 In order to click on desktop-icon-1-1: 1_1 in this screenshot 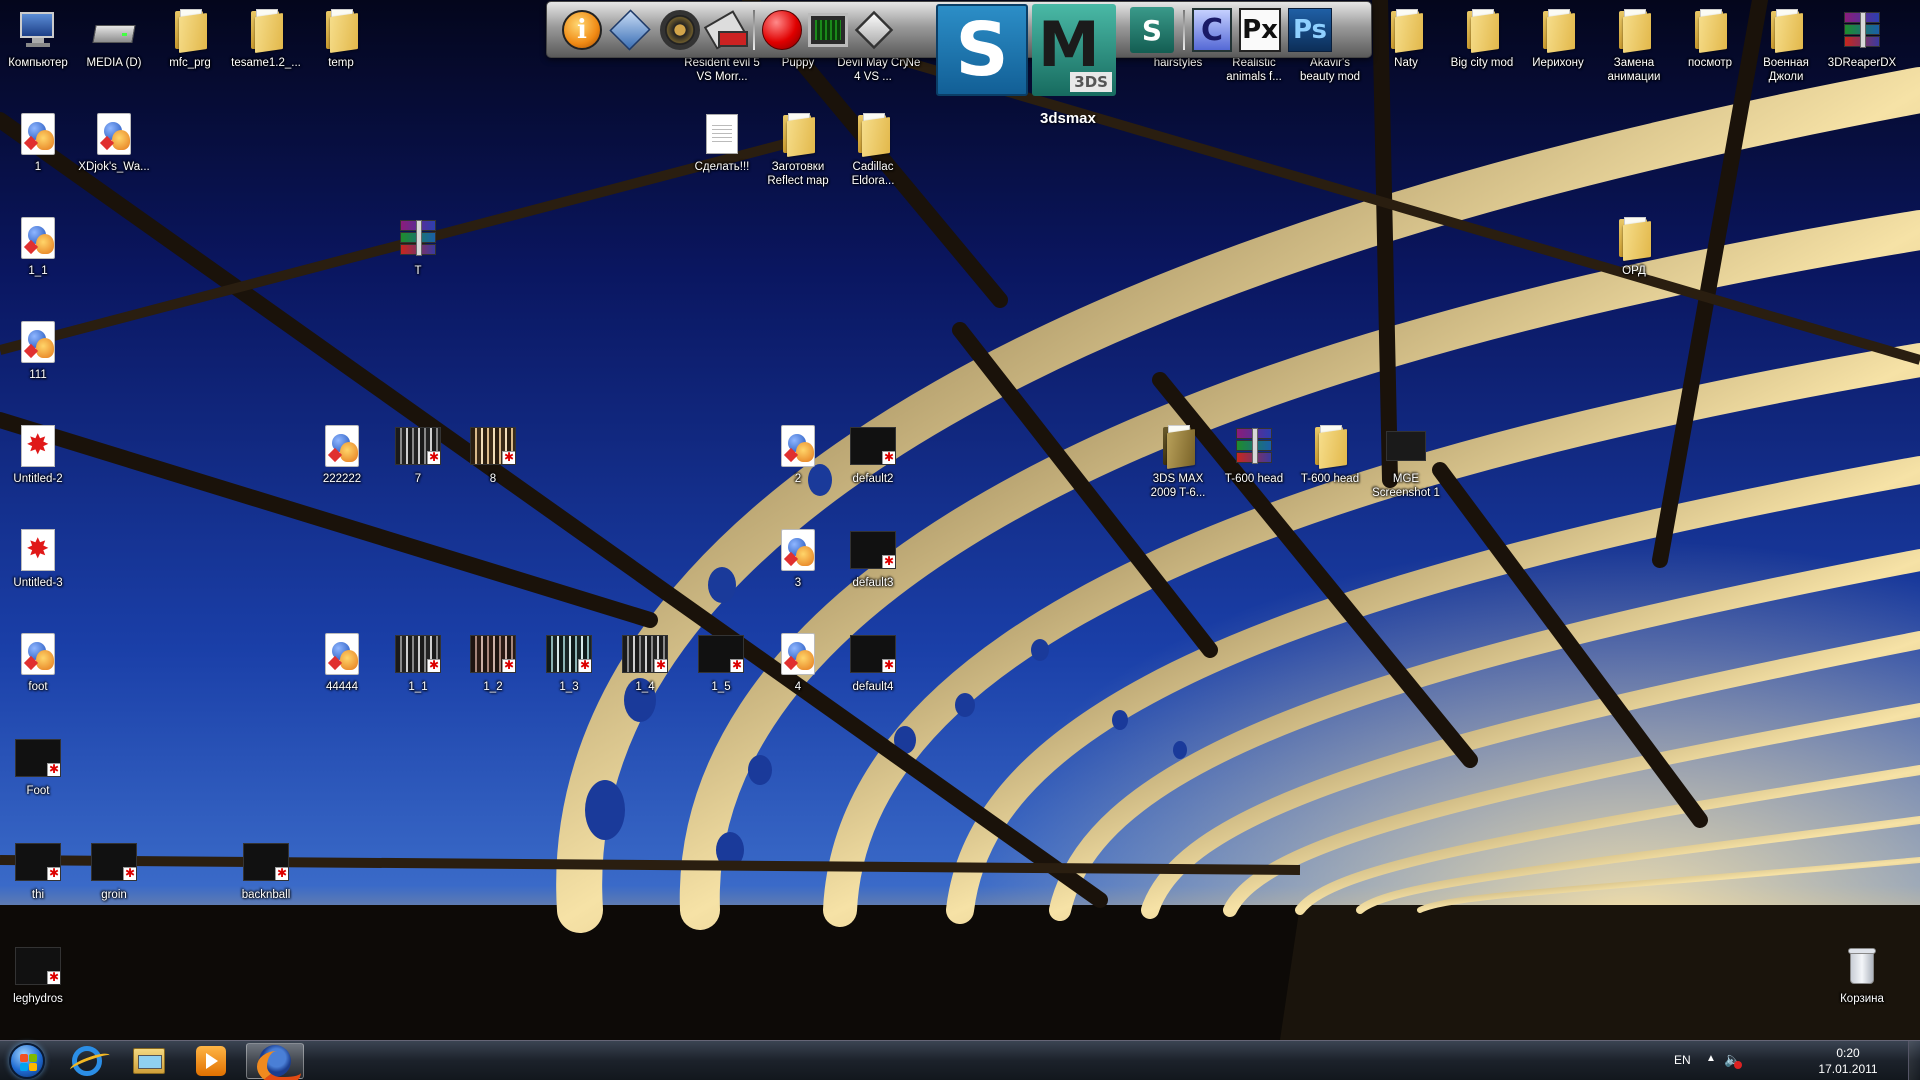, I will do `click(38, 246)`.